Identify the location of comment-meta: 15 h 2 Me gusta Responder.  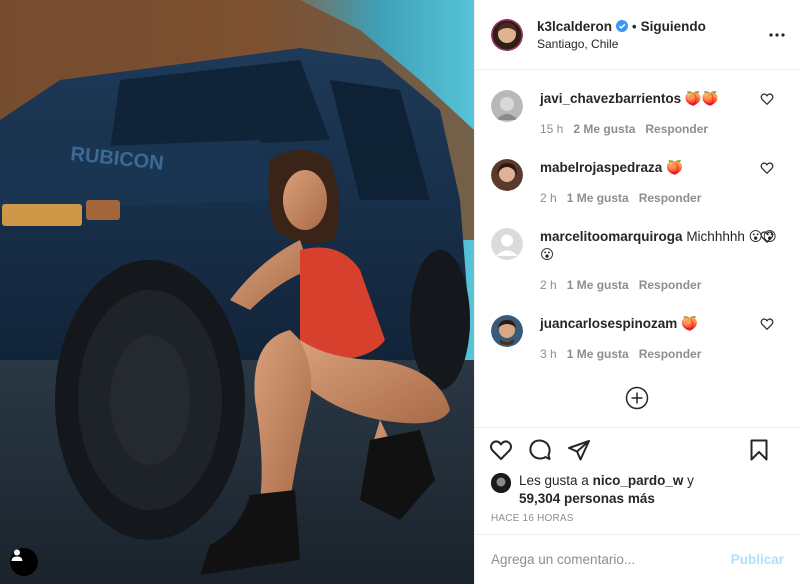
(662, 129).